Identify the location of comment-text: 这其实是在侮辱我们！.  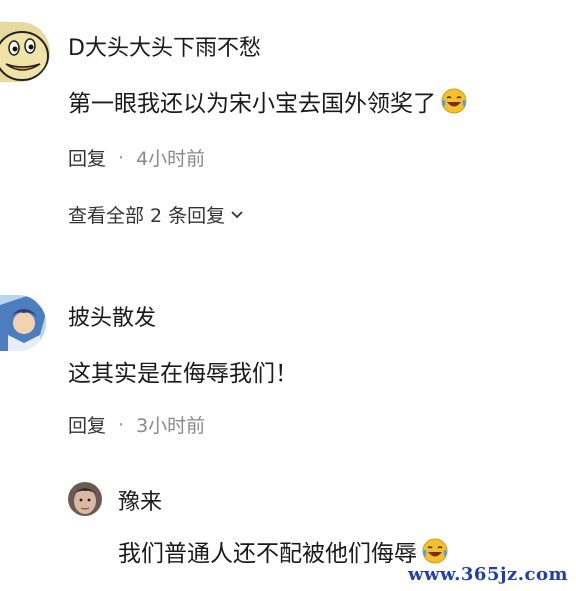
(183, 371).